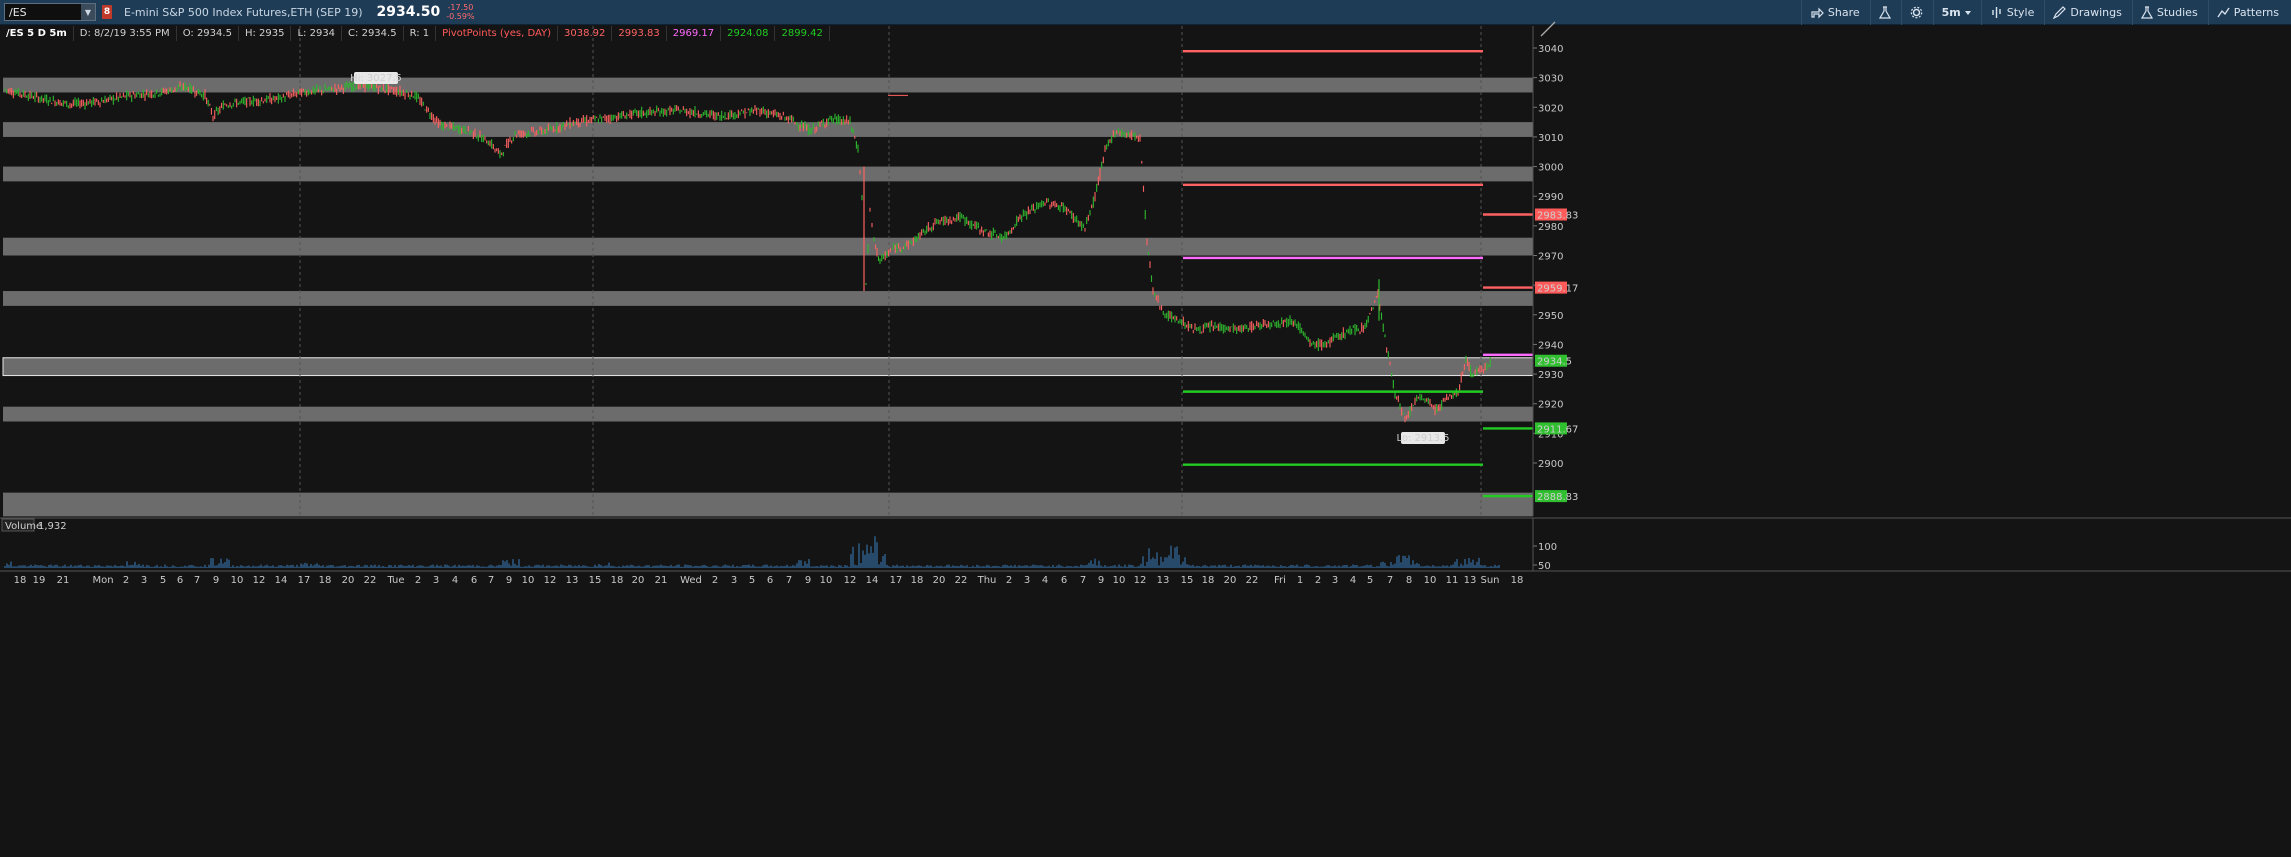 This screenshot has width=2291, height=857. Describe the element at coordinates (52, 526) in the screenshot. I see `volume-value: 1,932` at that location.